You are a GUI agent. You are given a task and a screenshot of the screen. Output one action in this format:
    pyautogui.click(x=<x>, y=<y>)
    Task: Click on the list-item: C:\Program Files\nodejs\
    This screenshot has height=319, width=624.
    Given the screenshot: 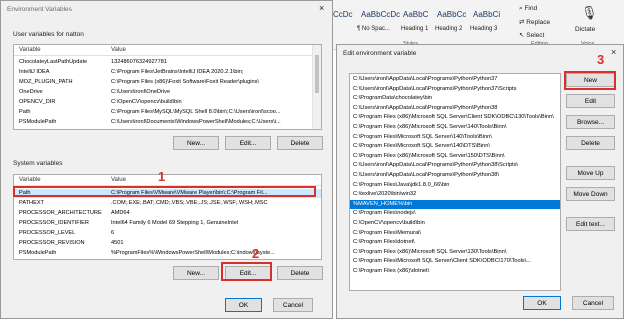 What is the action you would take?
    pyautogui.click(x=455, y=213)
    